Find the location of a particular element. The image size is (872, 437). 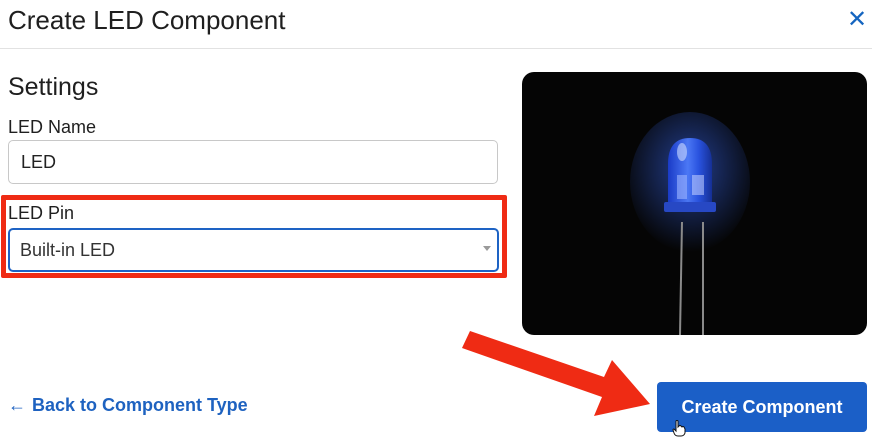

settings-heading: Settings is located at coordinates (53, 87).